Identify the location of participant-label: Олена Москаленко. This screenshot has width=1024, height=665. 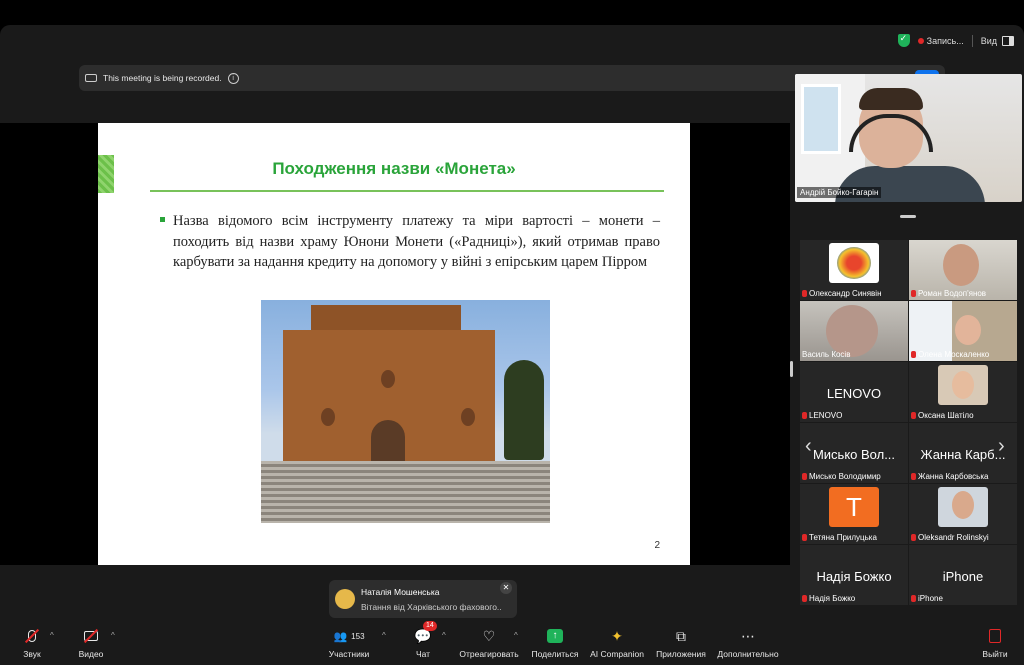
(950, 354).